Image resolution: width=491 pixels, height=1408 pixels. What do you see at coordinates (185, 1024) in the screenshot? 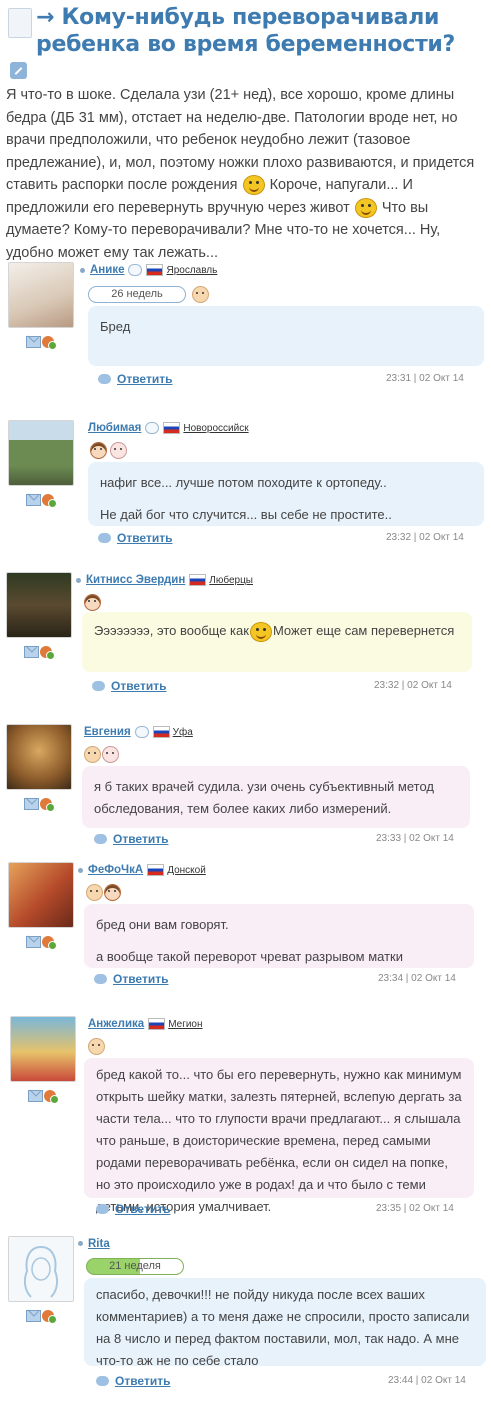
I see `author-city: Мегион` at bounding box center [185, 1024].